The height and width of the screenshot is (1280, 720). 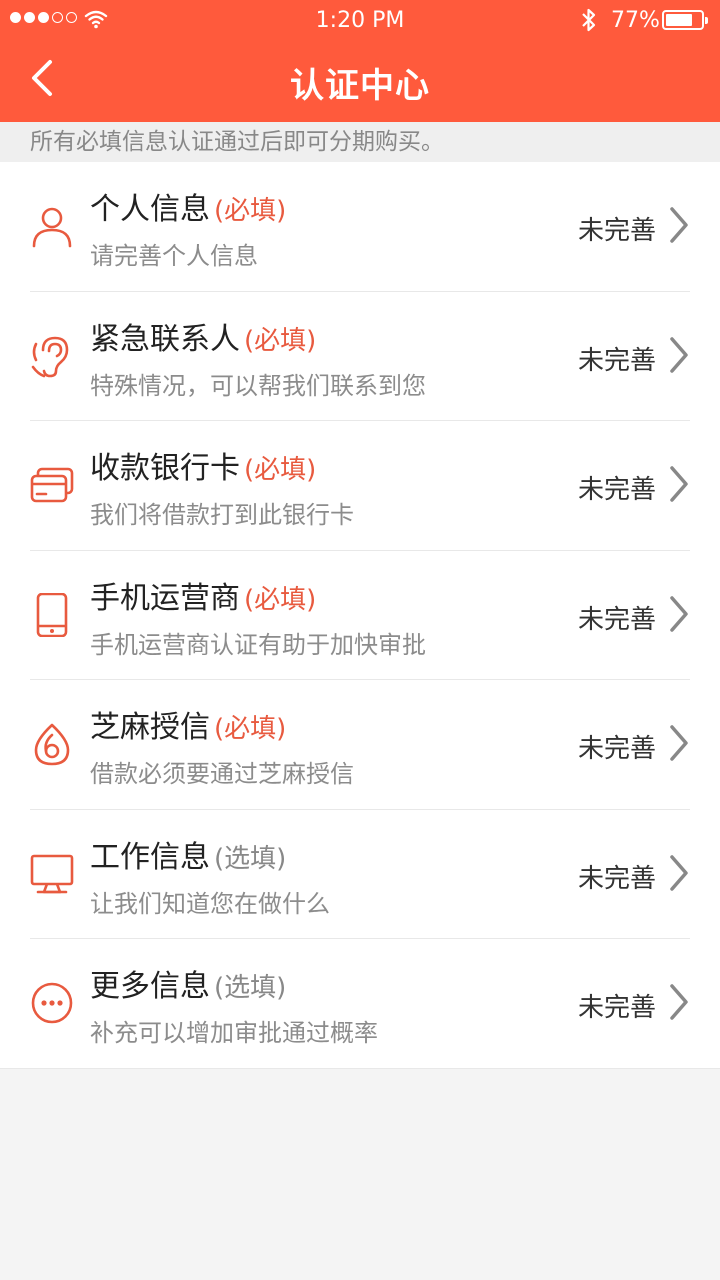 What do you see at coordinates (174, 256) in the screenshot?
I see `item-subtitle: 请完善个人信息` at bounding box center [174, 256].